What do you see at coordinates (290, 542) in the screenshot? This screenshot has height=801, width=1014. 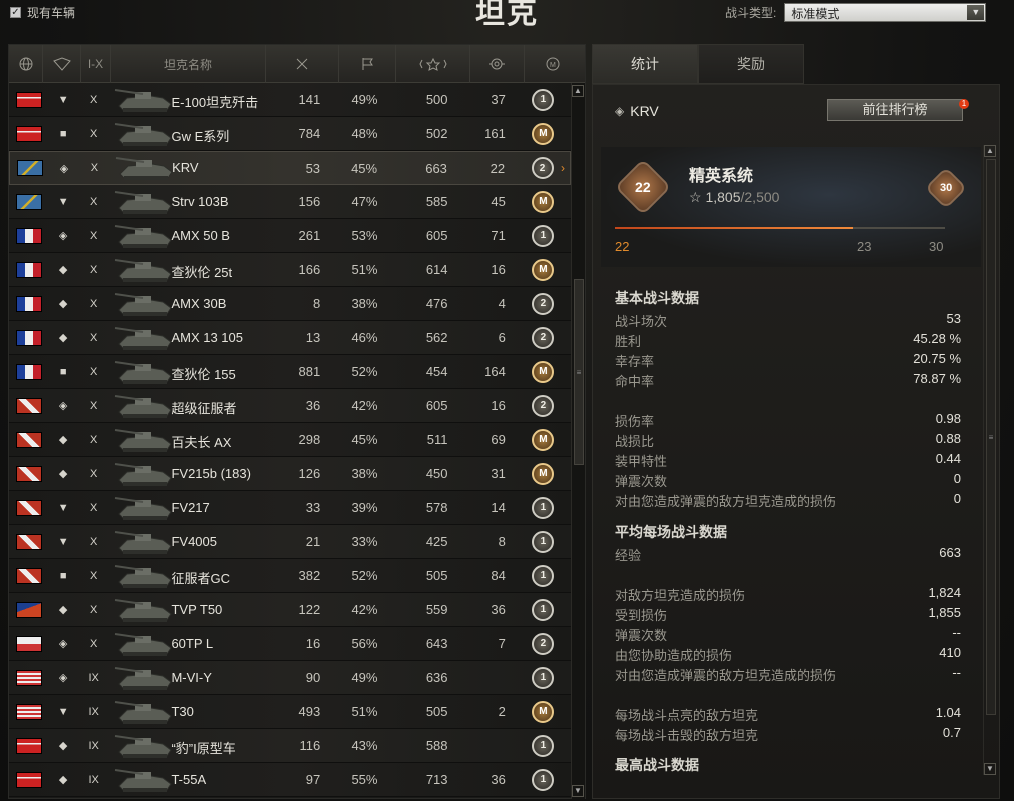 I see `table-row: ▼ X FV4005 21 33% 425 8 1` at bounding box center [290, 542].